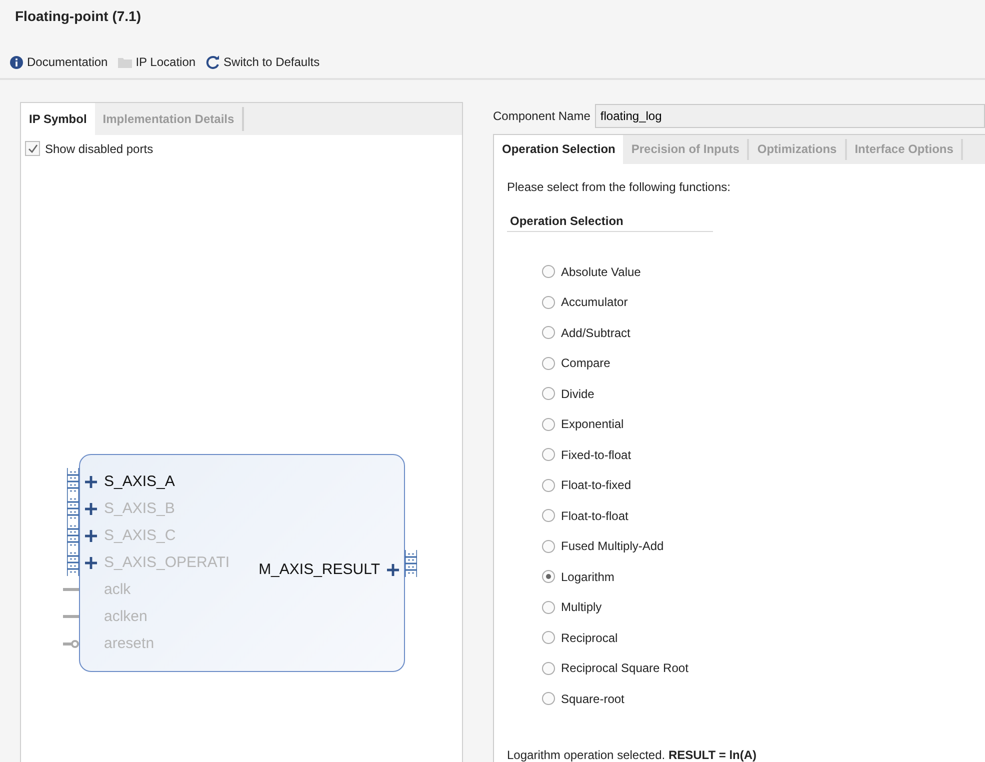  I want to click on toolbar-button: IP Location, so click(157, 62).